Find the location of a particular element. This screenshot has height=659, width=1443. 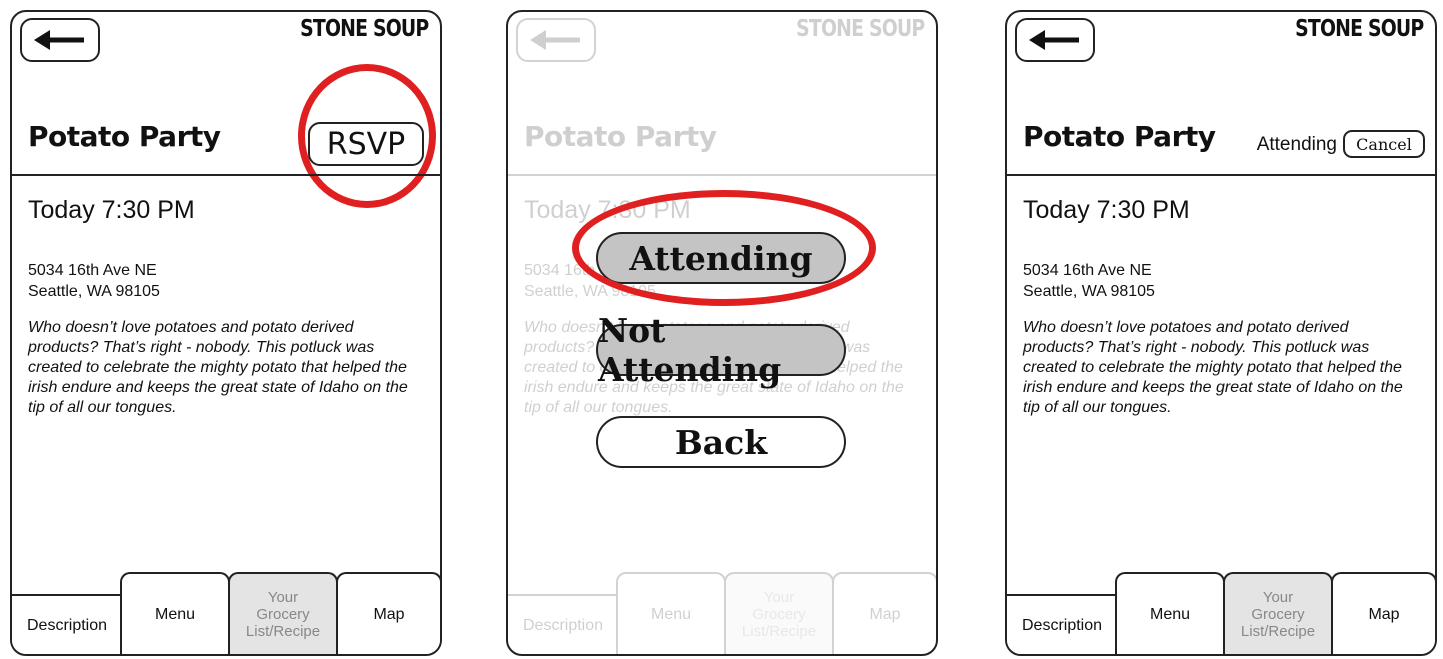

cancel-button: Cancel is located at coordinates (1384, 144).